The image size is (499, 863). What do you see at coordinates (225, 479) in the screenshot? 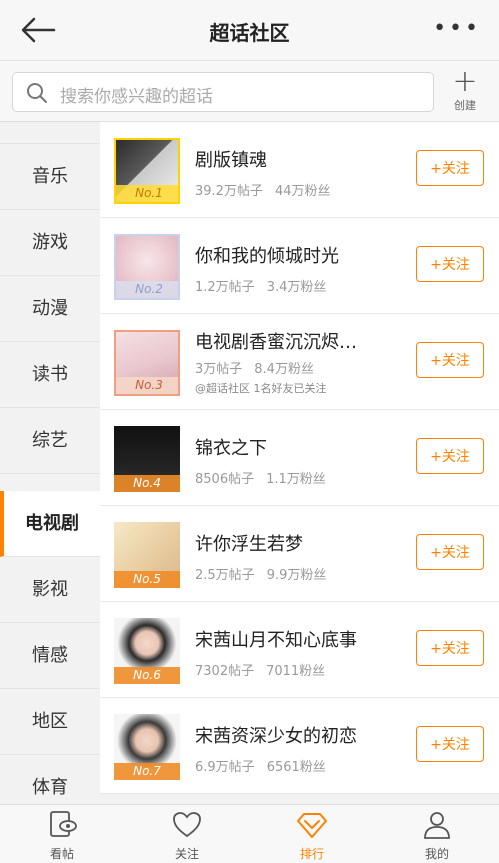
I see `post-count: 8506帖子` at bounding box center [225, 479].